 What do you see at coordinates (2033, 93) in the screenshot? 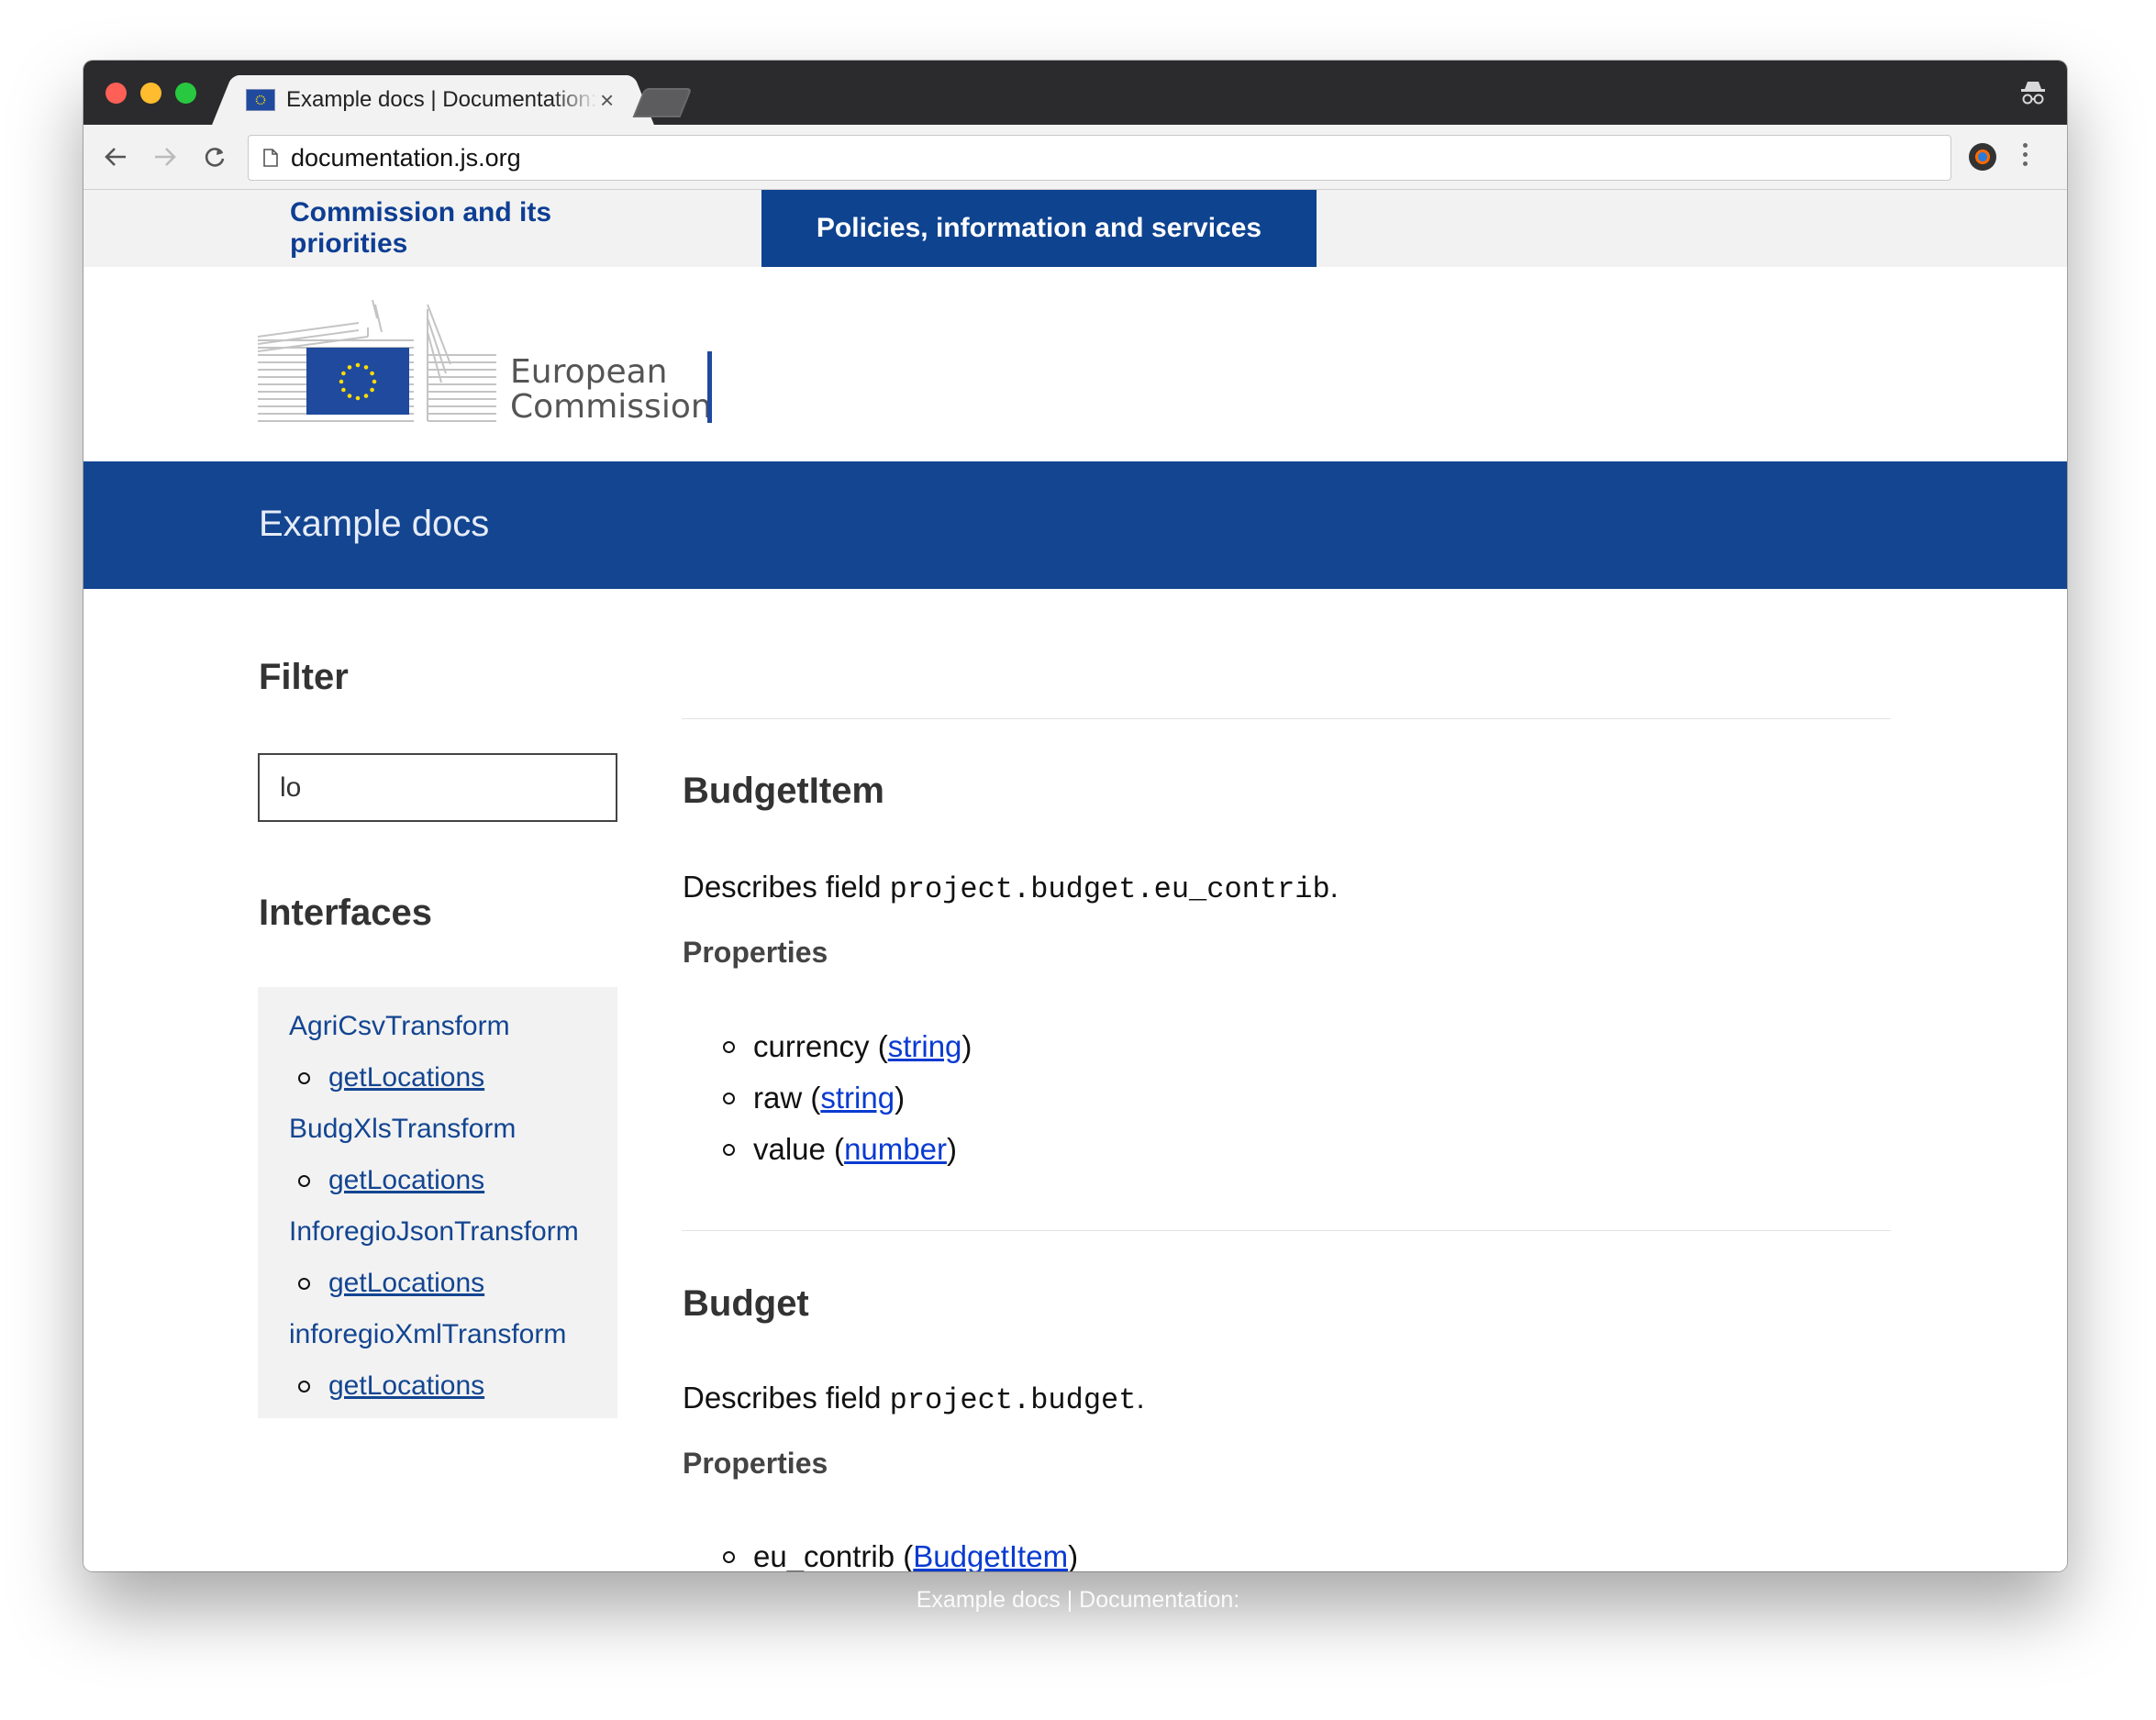
I see `incognito-icon` at bounding box center [2033, 93].